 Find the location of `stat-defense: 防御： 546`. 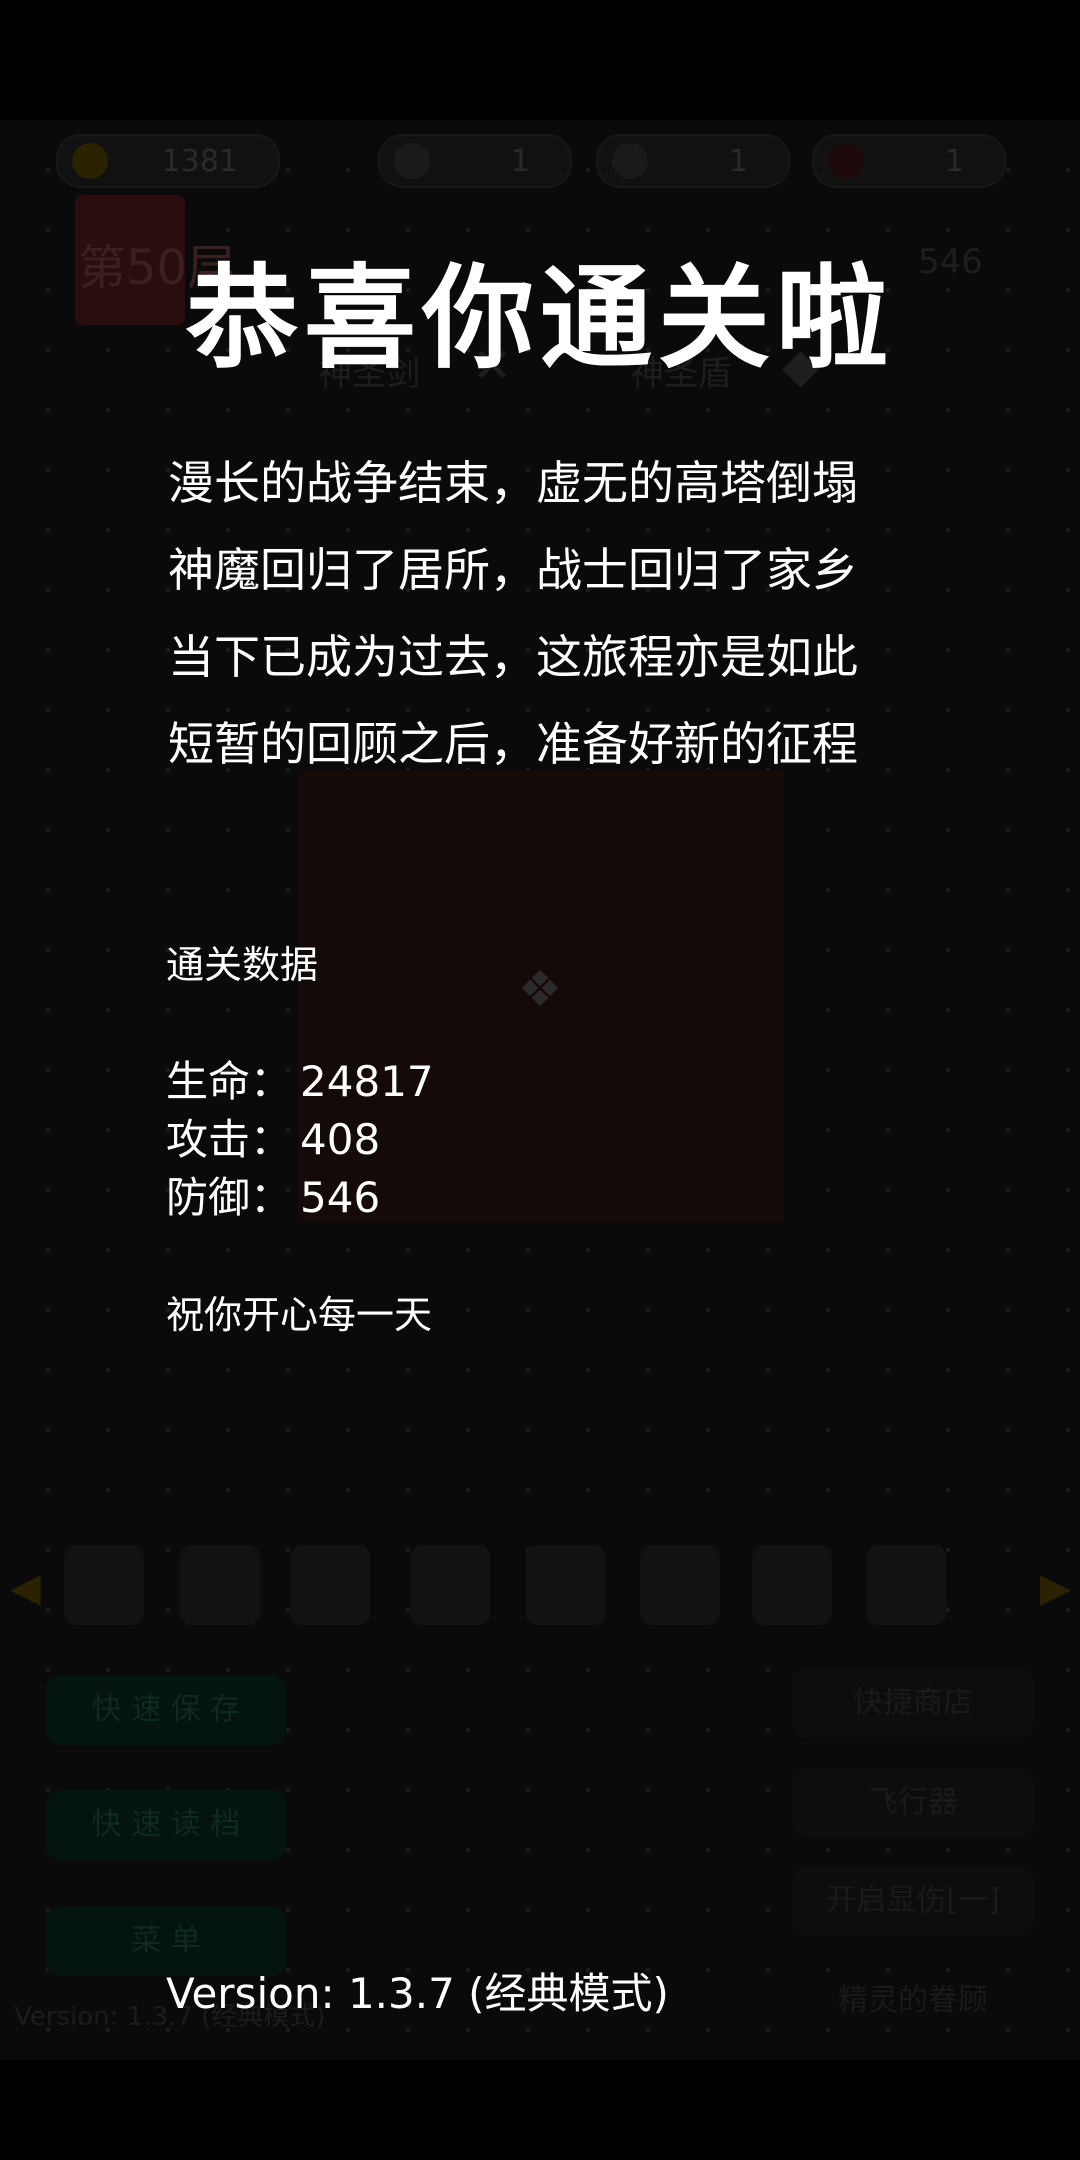

stat-defense: 防御： 546 is located at coordinates (273, 1197).